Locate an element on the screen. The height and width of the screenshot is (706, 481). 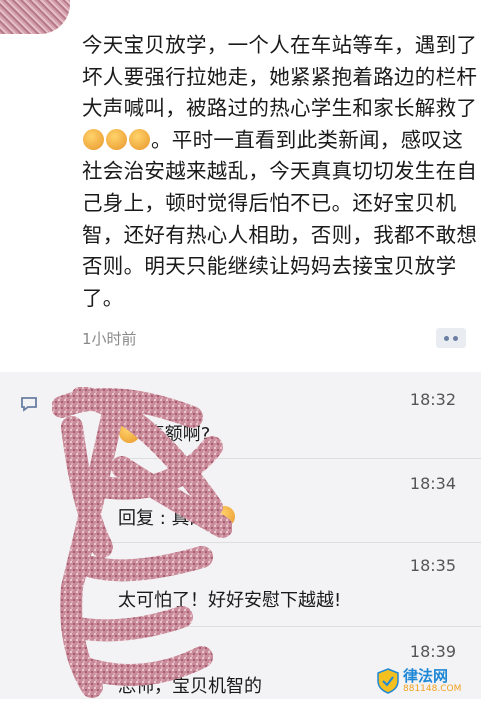
watermark-badge: 律法网 881148.COM is located at coordinates (425, 681).